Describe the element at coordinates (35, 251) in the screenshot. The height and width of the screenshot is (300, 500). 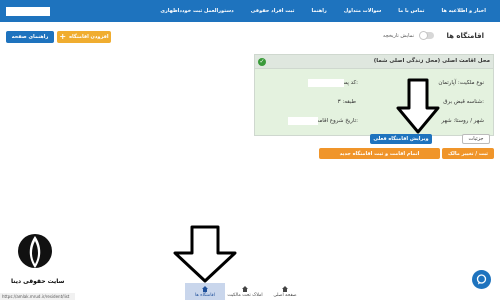
I see `brand-logo` at that location.